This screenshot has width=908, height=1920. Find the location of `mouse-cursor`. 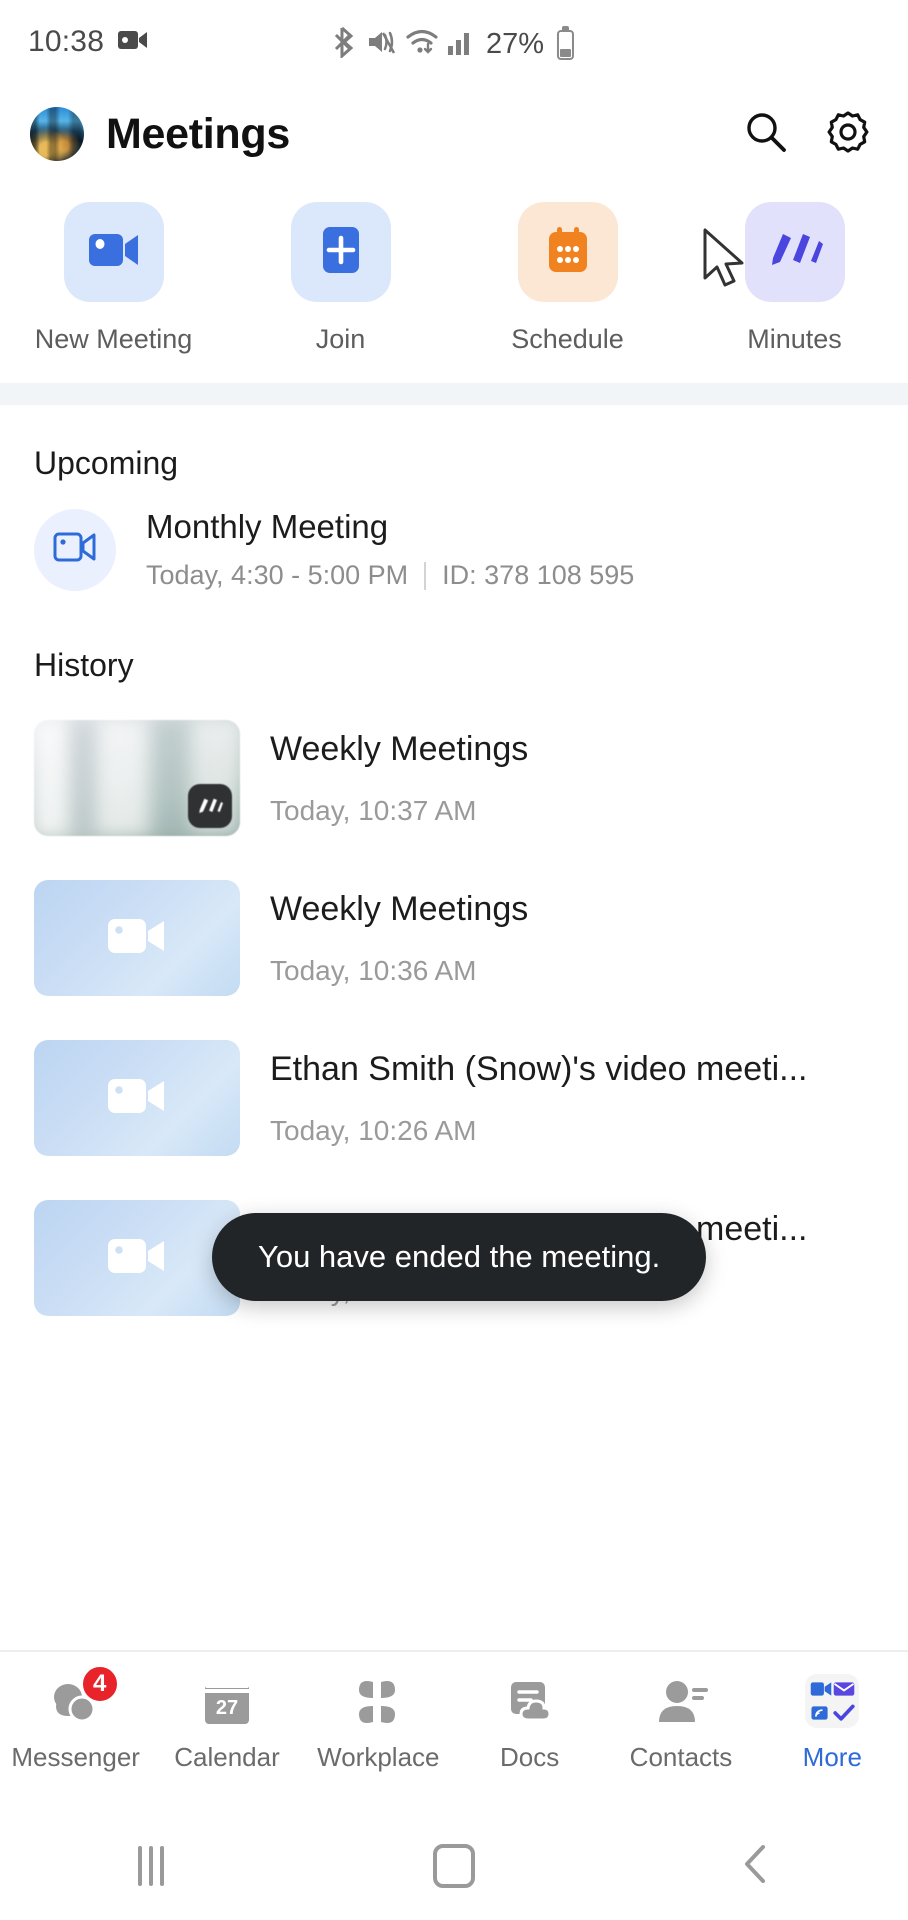

mouse-cursor is located at coordinates (727, 261).